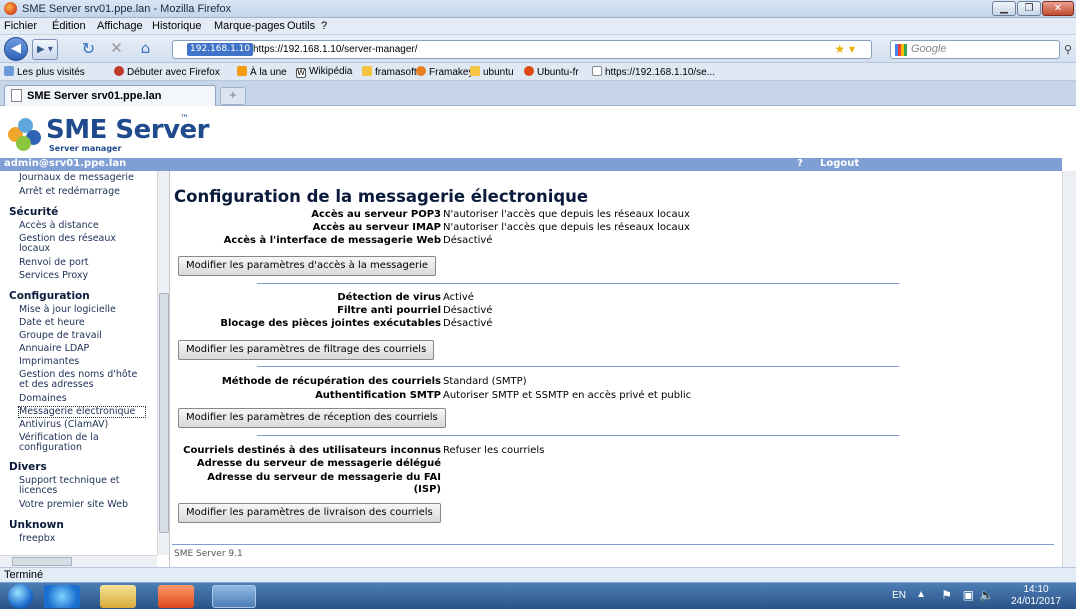  Describe the element at coordinates (16, 95) in the screenshot. I see `page-icon` at that location.